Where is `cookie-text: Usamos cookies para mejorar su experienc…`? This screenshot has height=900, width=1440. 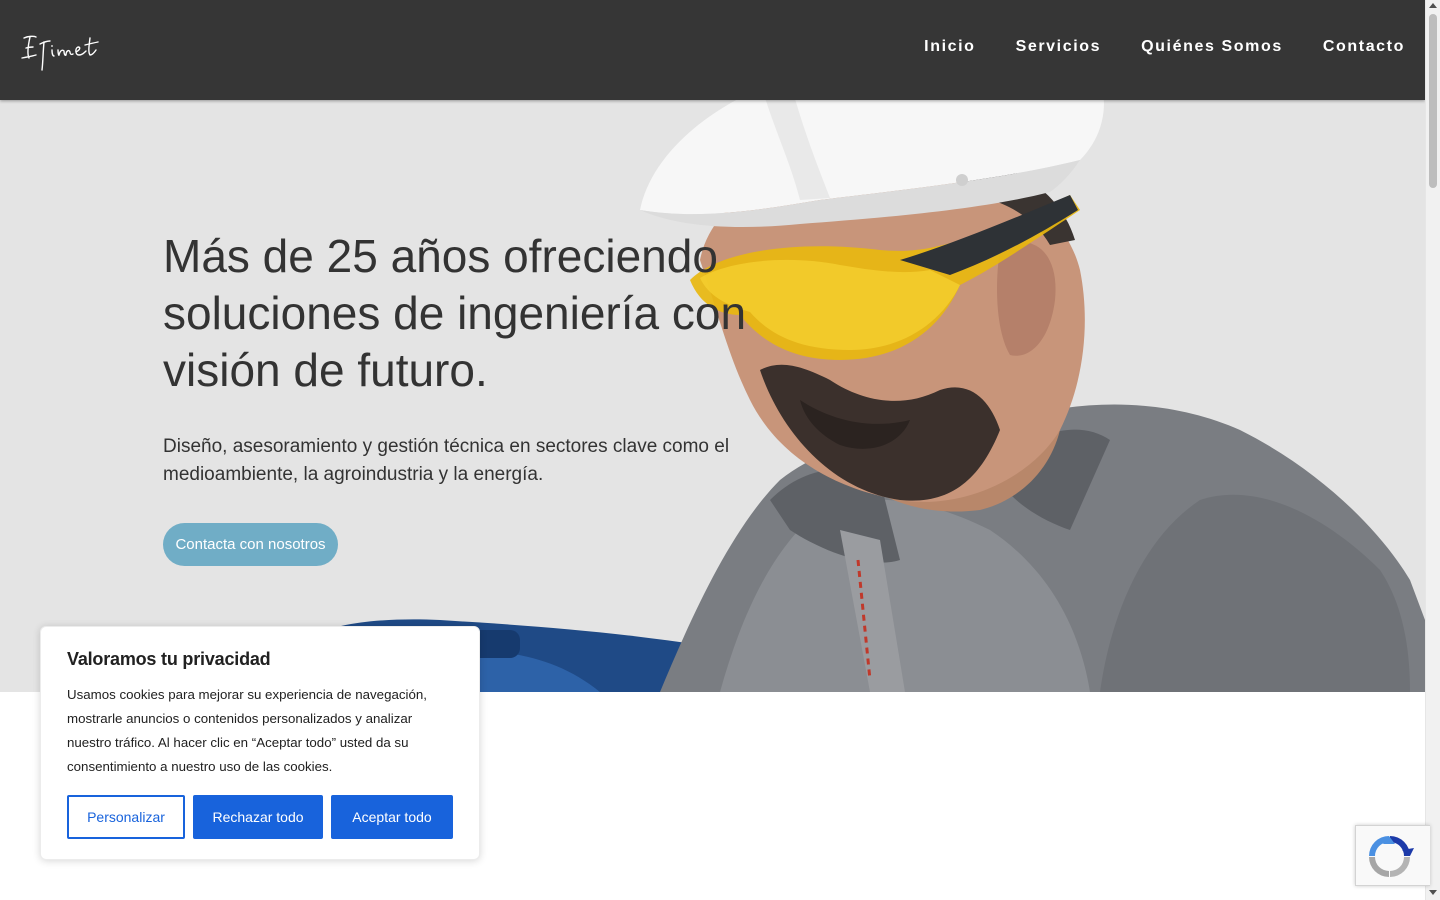 cookie-text: Usamos cookies para mejorar su experienc… is located at coordinates (247, 730).